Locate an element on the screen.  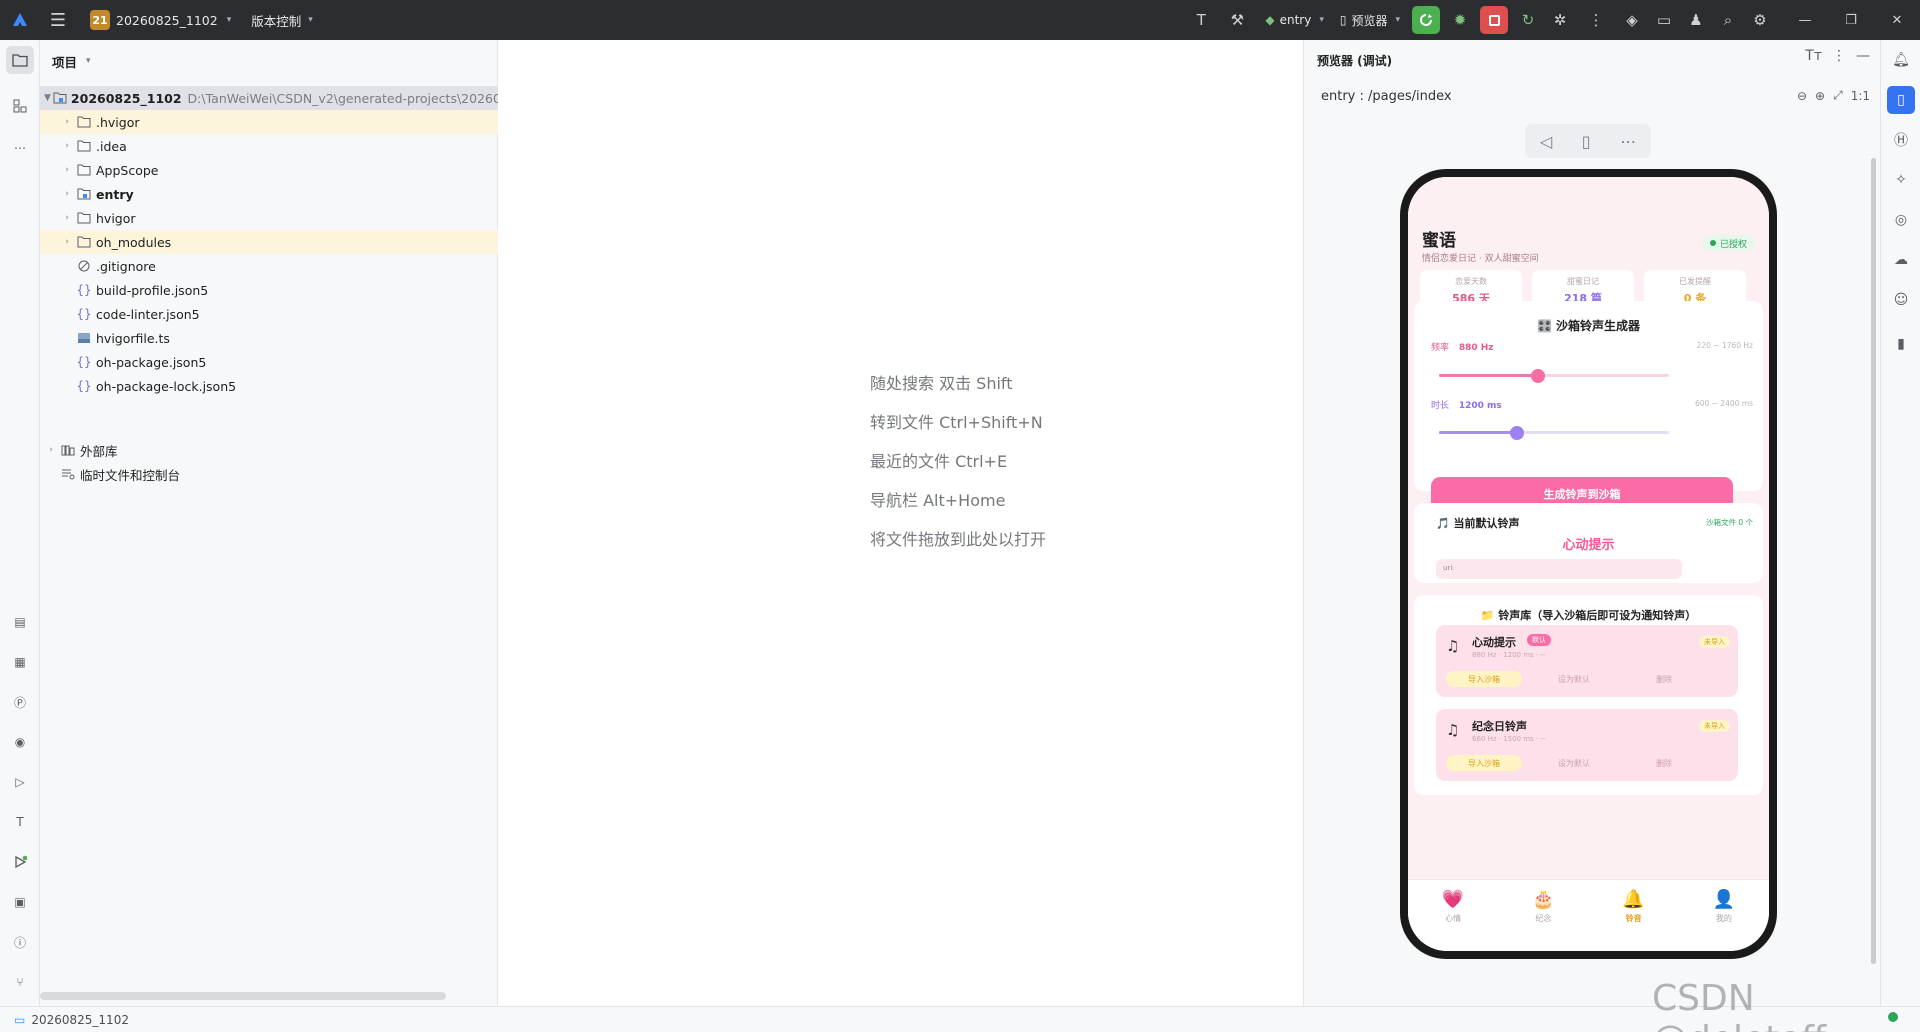
tree-scratches: 临时文件和控制台 is located at coordinates (269, 474).